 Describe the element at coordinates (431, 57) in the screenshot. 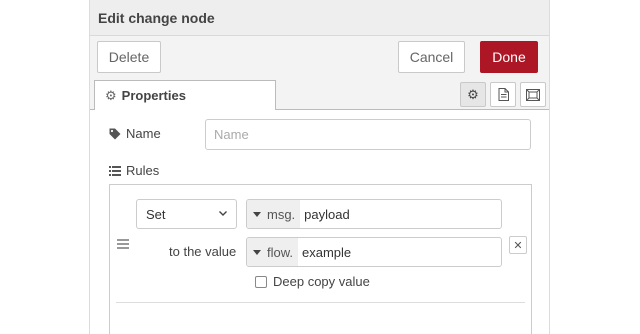

I see `cancel-button: Cancel` at that location.